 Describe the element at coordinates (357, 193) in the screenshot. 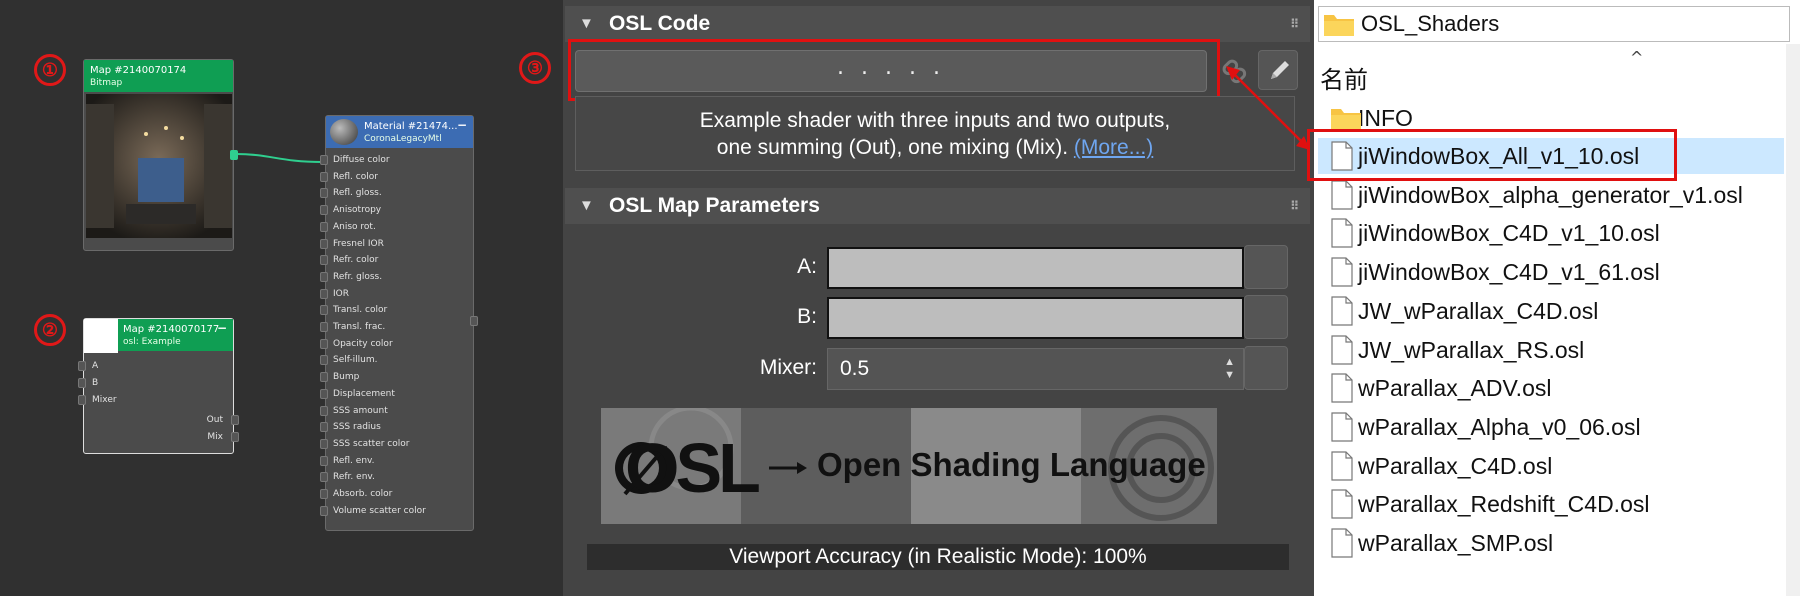

I see `material-port-label: Refl. gloss.` at that location.